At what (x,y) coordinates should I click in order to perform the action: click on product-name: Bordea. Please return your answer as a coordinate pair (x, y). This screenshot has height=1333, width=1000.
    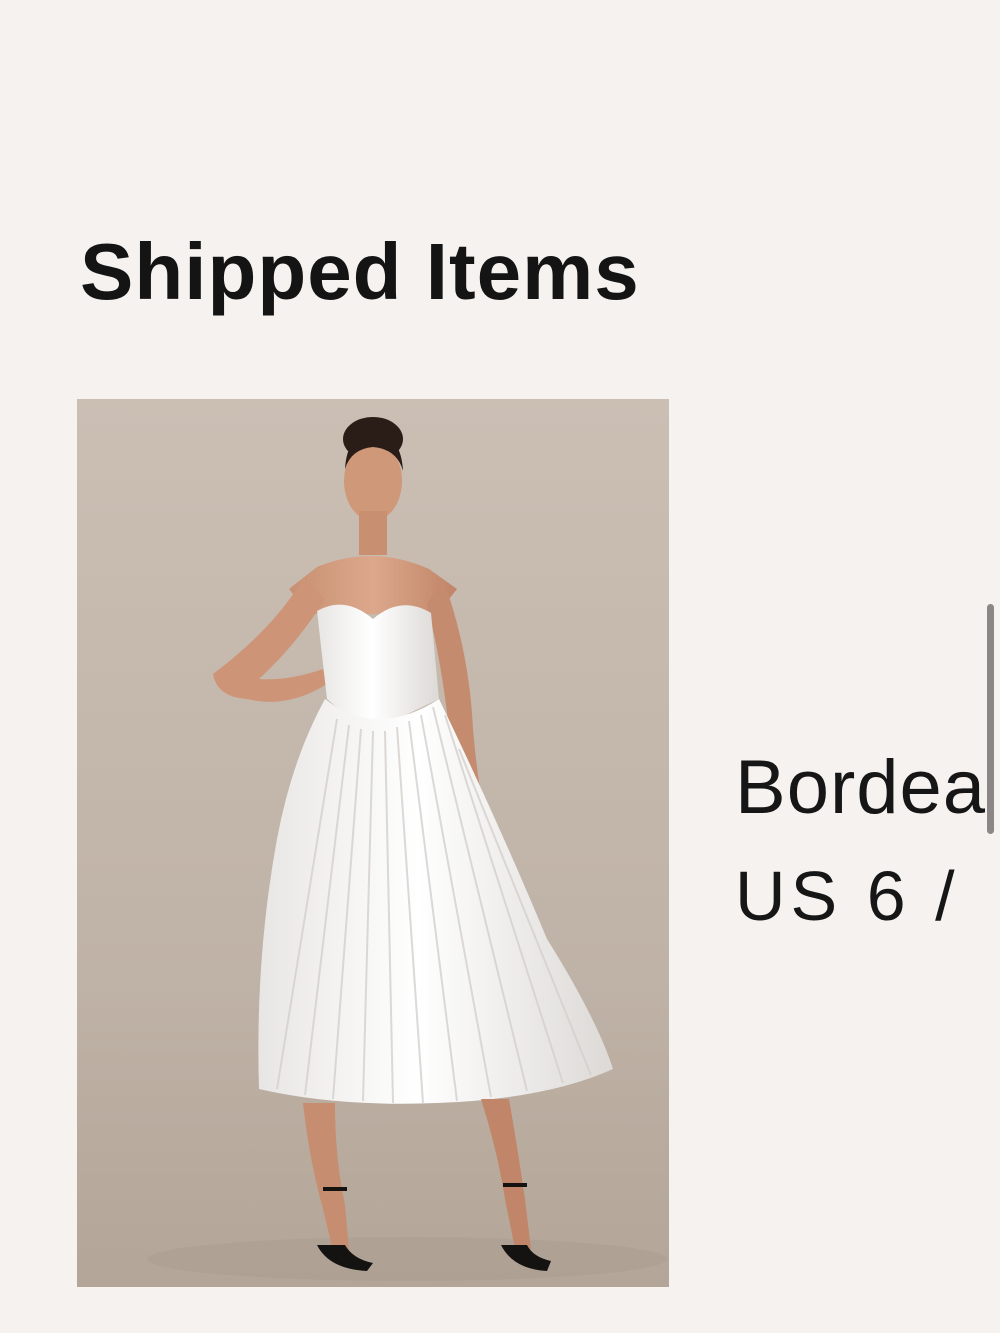
    Looking at the image, I should click on (860, 788).